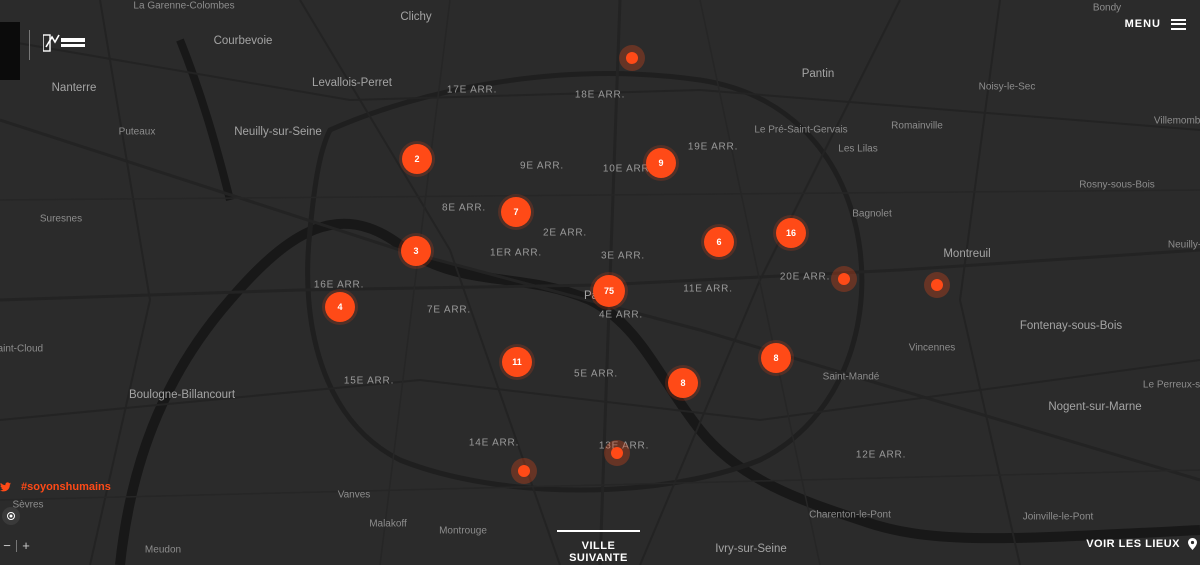 The height and width of the screenshot is (565, 1200). What do you see at coordinates (661, 163) in the screenshot?
I see `cluster-marker: 9` at bounding box center [661, 163].